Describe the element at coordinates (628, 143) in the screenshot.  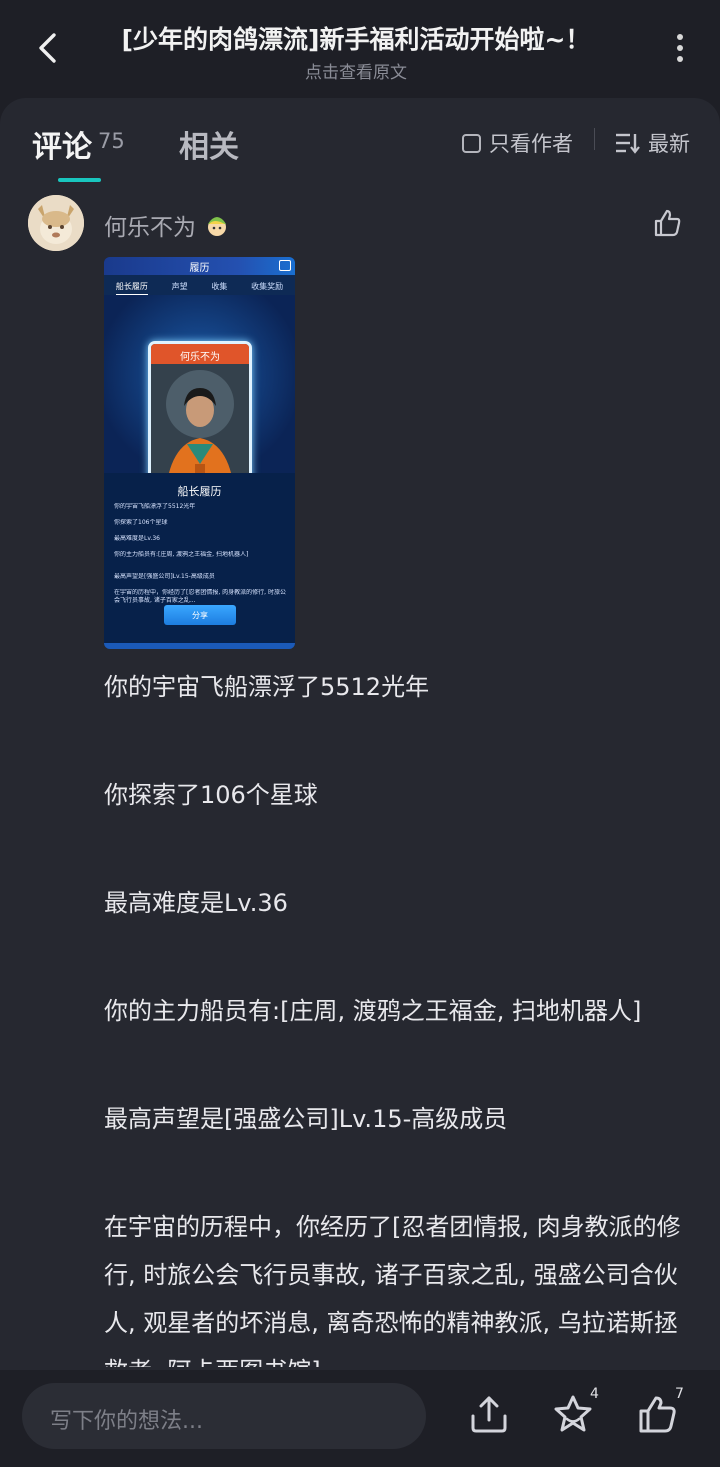
I see `sort-icon` at that location.